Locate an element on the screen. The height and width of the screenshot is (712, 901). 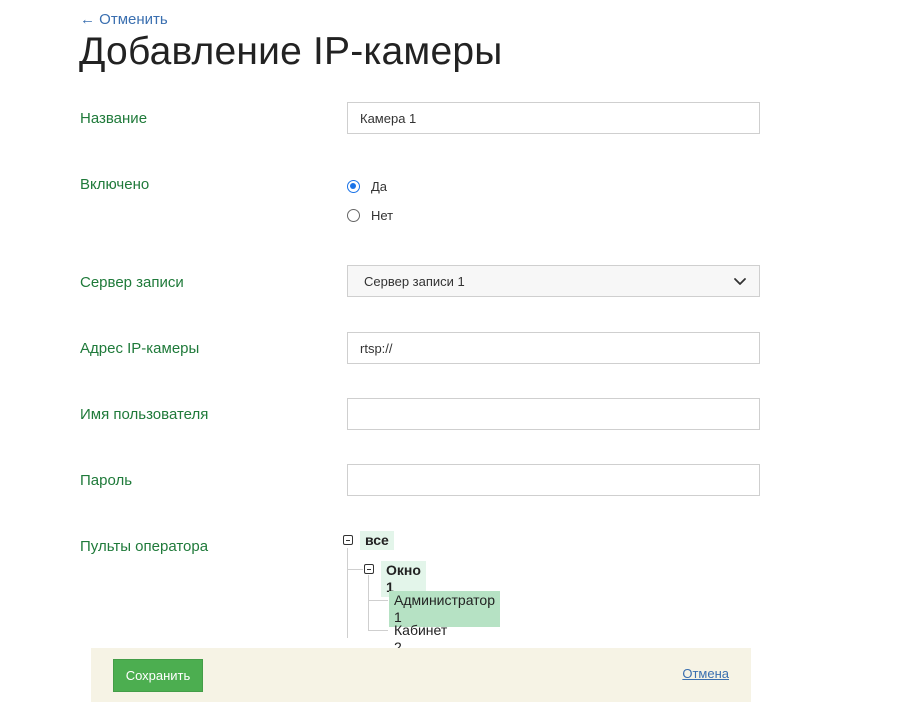
record-server-label: Сервер записи is located at coordinates (132, 282).